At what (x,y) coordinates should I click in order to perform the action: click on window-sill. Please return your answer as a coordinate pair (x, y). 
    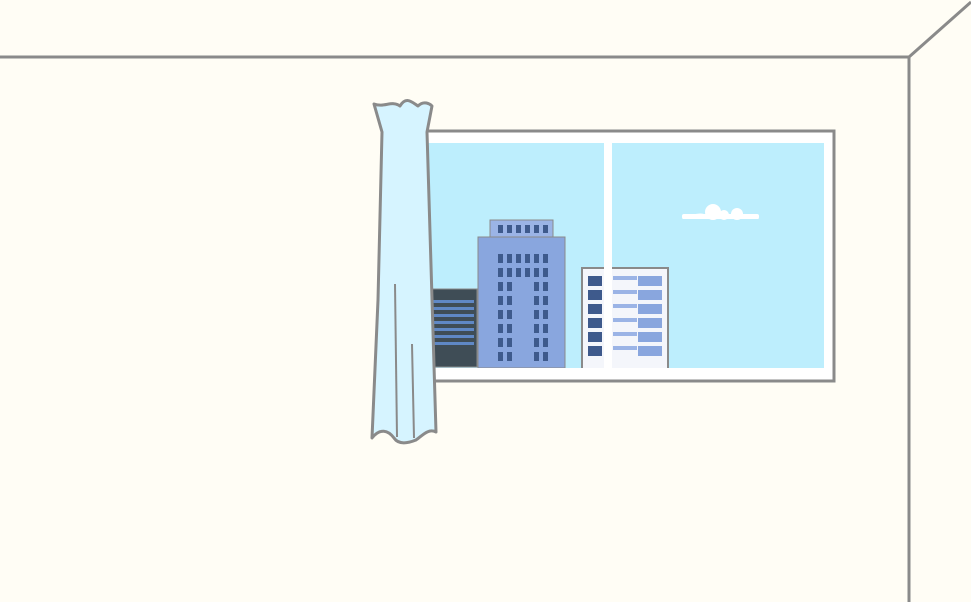
    Looking at the image, I should click on (626, 369).